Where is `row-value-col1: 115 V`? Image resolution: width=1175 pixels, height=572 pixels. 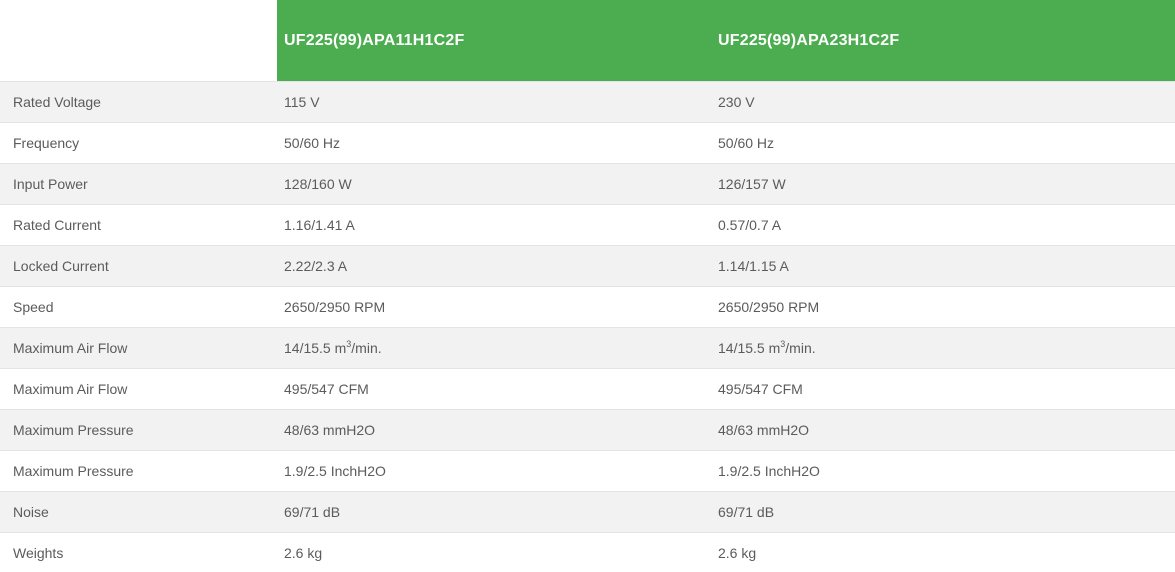
row-value-col1: 115 V is located at coordinates (302, 102).